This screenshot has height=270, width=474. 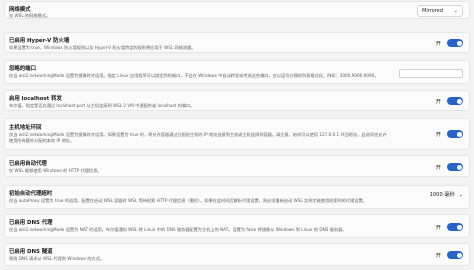 What do you see at coordinates (30, 15) in the screenshot?
I see `setting-description: 仅 WSL 的网络模式。` at bounding box center [30, 15].